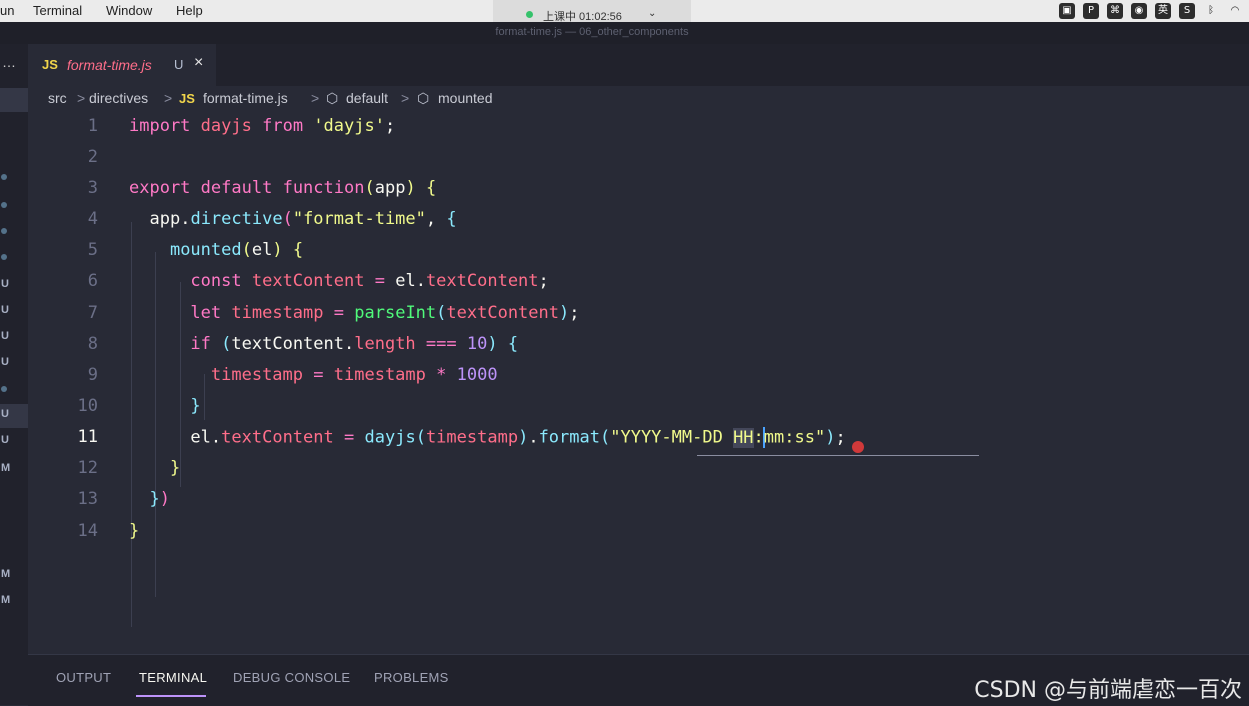 This screenshot has height=706, width=1249. What do you see at coordinates (465, 98) in the screenshot?
I see `breadcrumb-mounted: mounted` at bounding box center [465, 98].